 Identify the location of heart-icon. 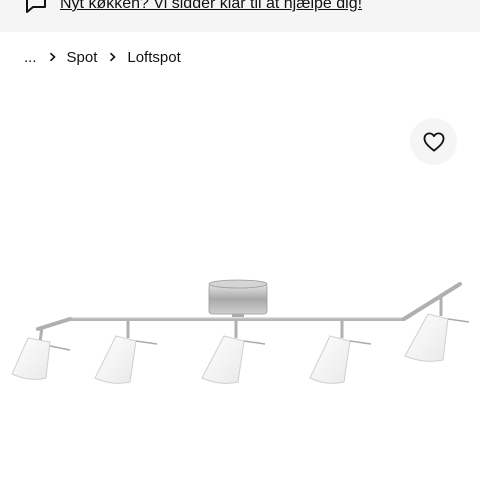
(433, 141).